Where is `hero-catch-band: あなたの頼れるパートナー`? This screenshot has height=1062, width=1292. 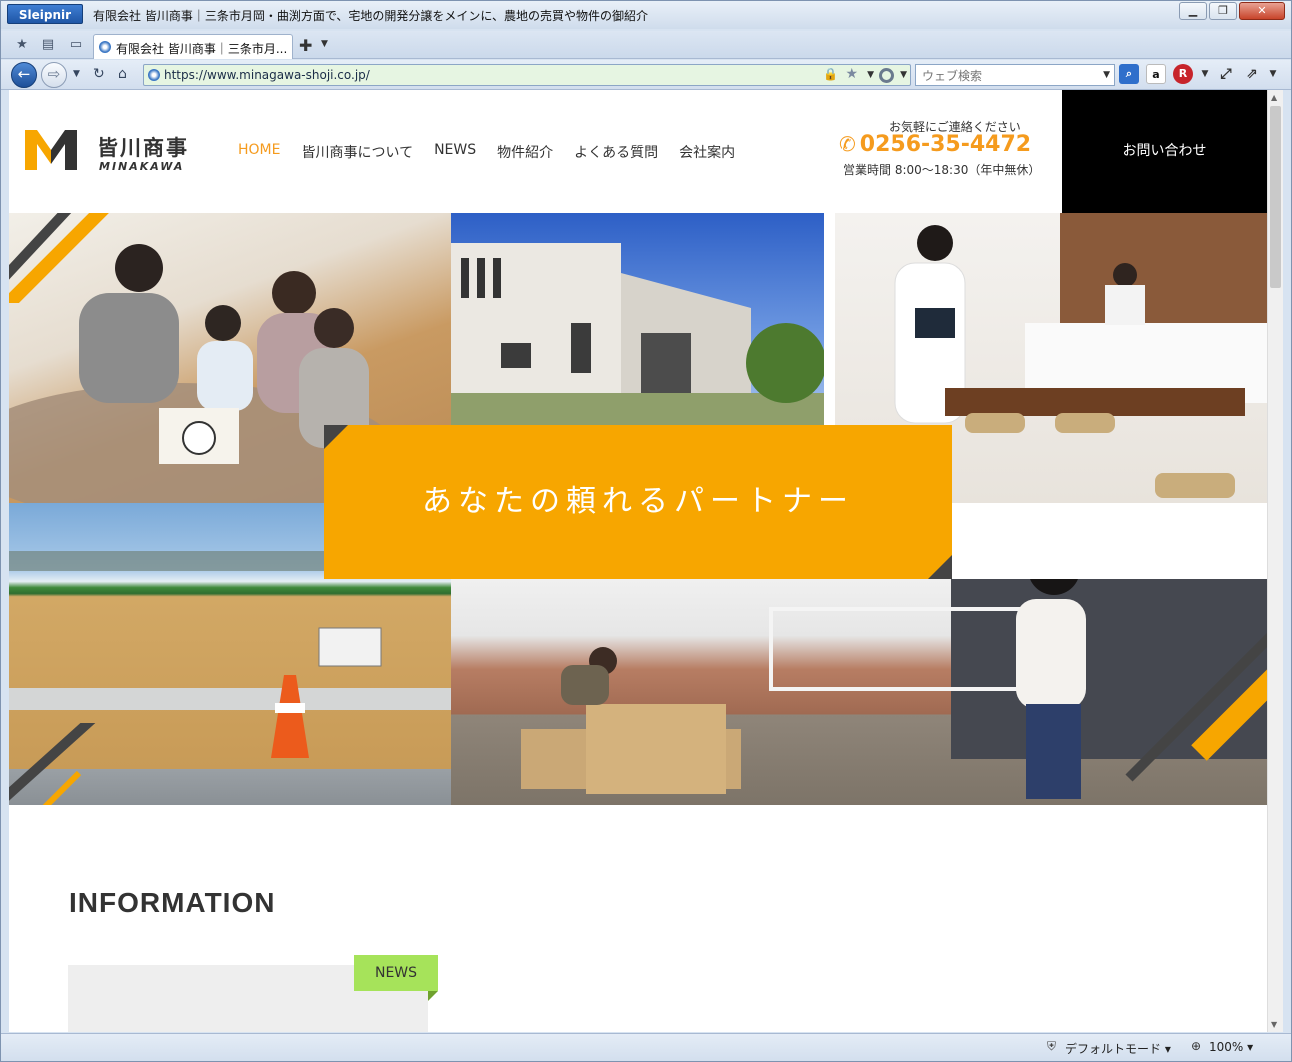 hero-catch-band: あなたの頼れるパートナー is located at coordinates (638, 502).